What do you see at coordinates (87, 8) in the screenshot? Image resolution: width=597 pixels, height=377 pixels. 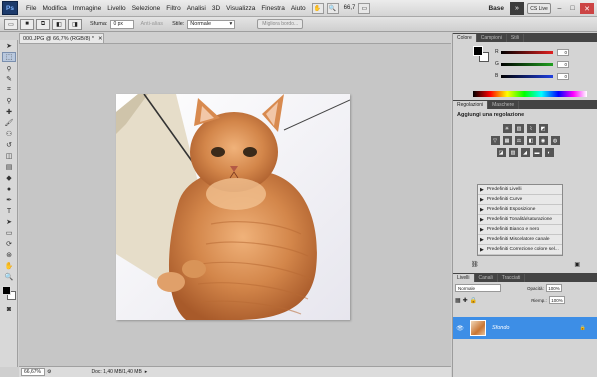 I see `menu-immagine: Immagine` at bounding box center [87, 8].